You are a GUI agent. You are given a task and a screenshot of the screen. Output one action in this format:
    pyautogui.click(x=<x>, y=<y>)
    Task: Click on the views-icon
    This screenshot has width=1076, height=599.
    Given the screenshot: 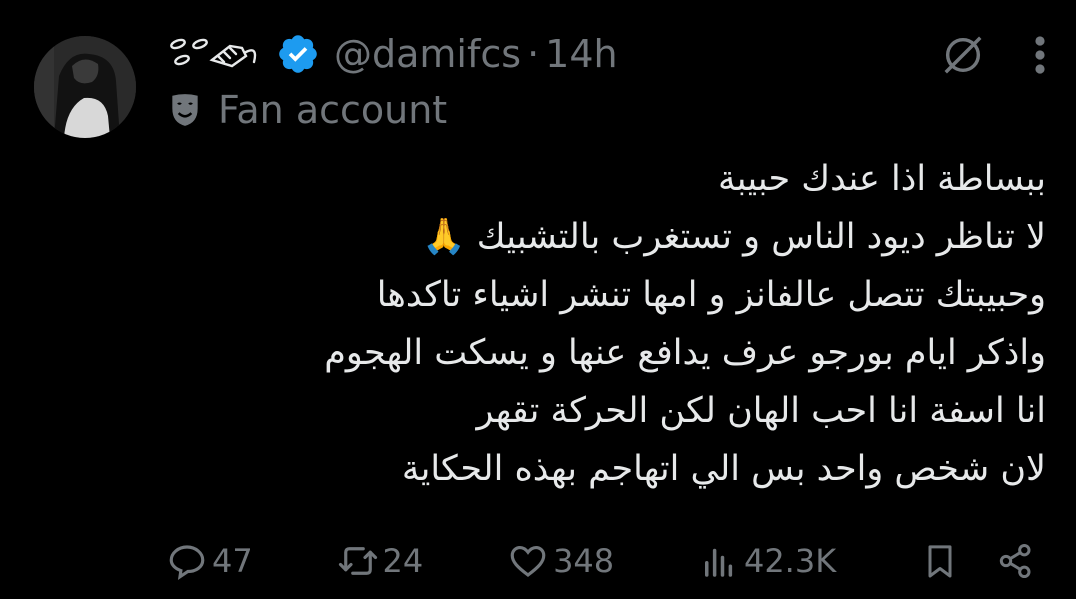 What is the action you would take?
    pyautogui.click(x=718, y=562)
    